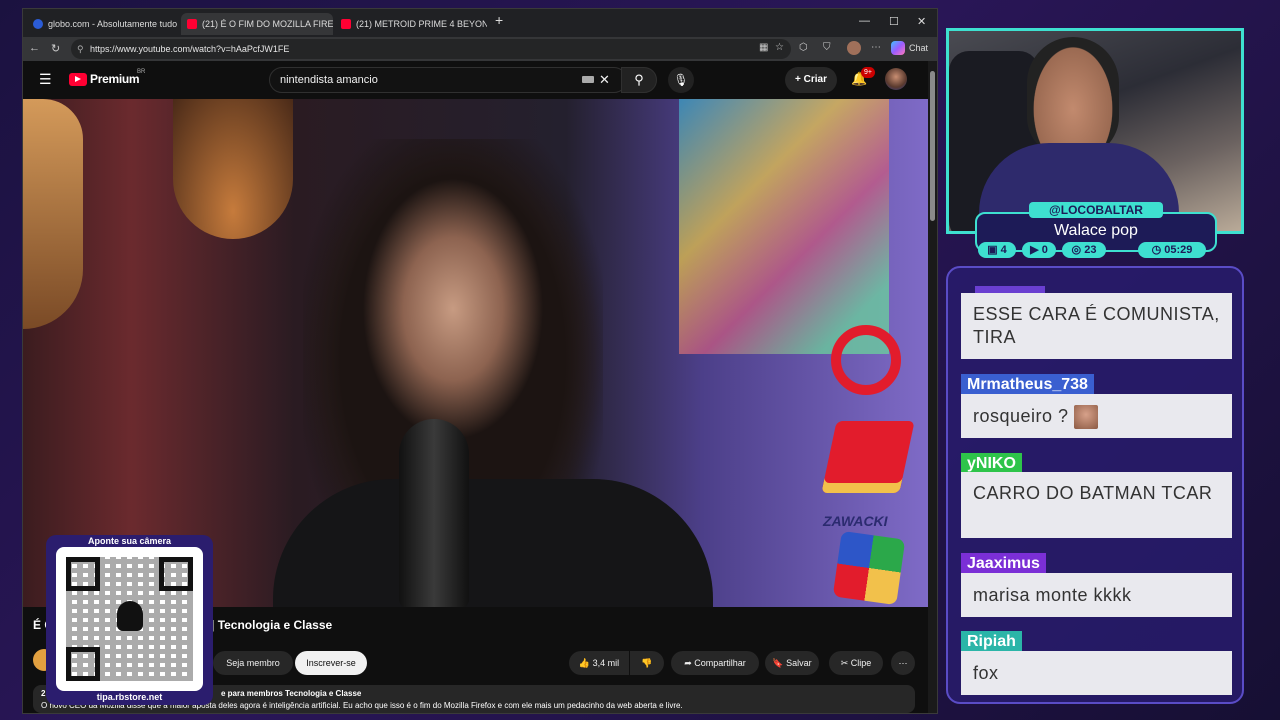  What do you see at coordinates (1073, 97) in the screenshot?
I see `streamer-face` at bounding box center [1073, 97].